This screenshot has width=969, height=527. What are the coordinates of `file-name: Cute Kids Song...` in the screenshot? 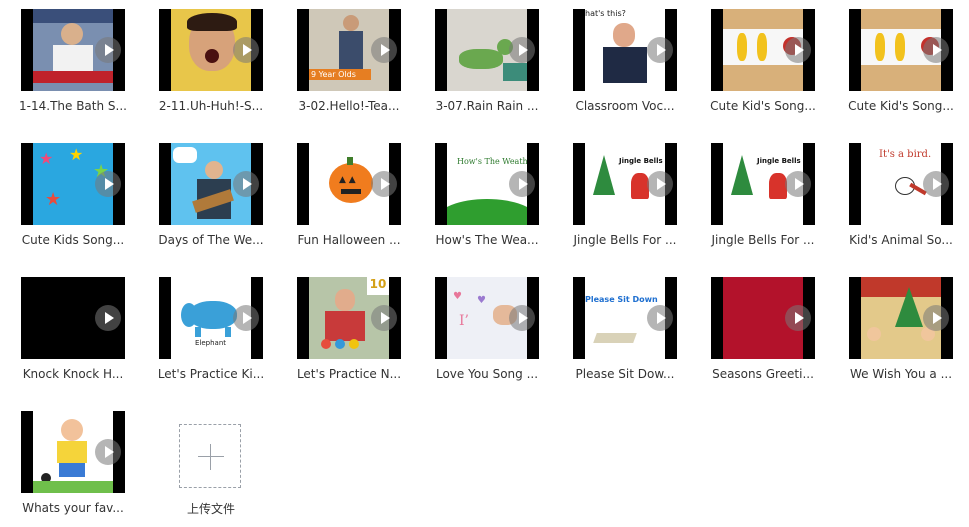 It's located at (73, 240).